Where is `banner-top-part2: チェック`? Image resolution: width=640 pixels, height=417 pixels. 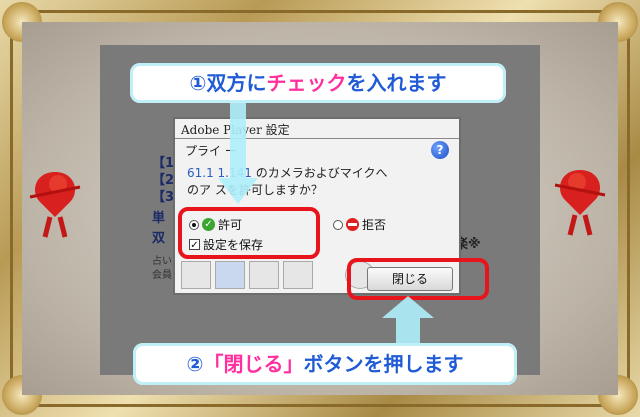 banner-top-part2: チェック is located at coordinates (306, 83).